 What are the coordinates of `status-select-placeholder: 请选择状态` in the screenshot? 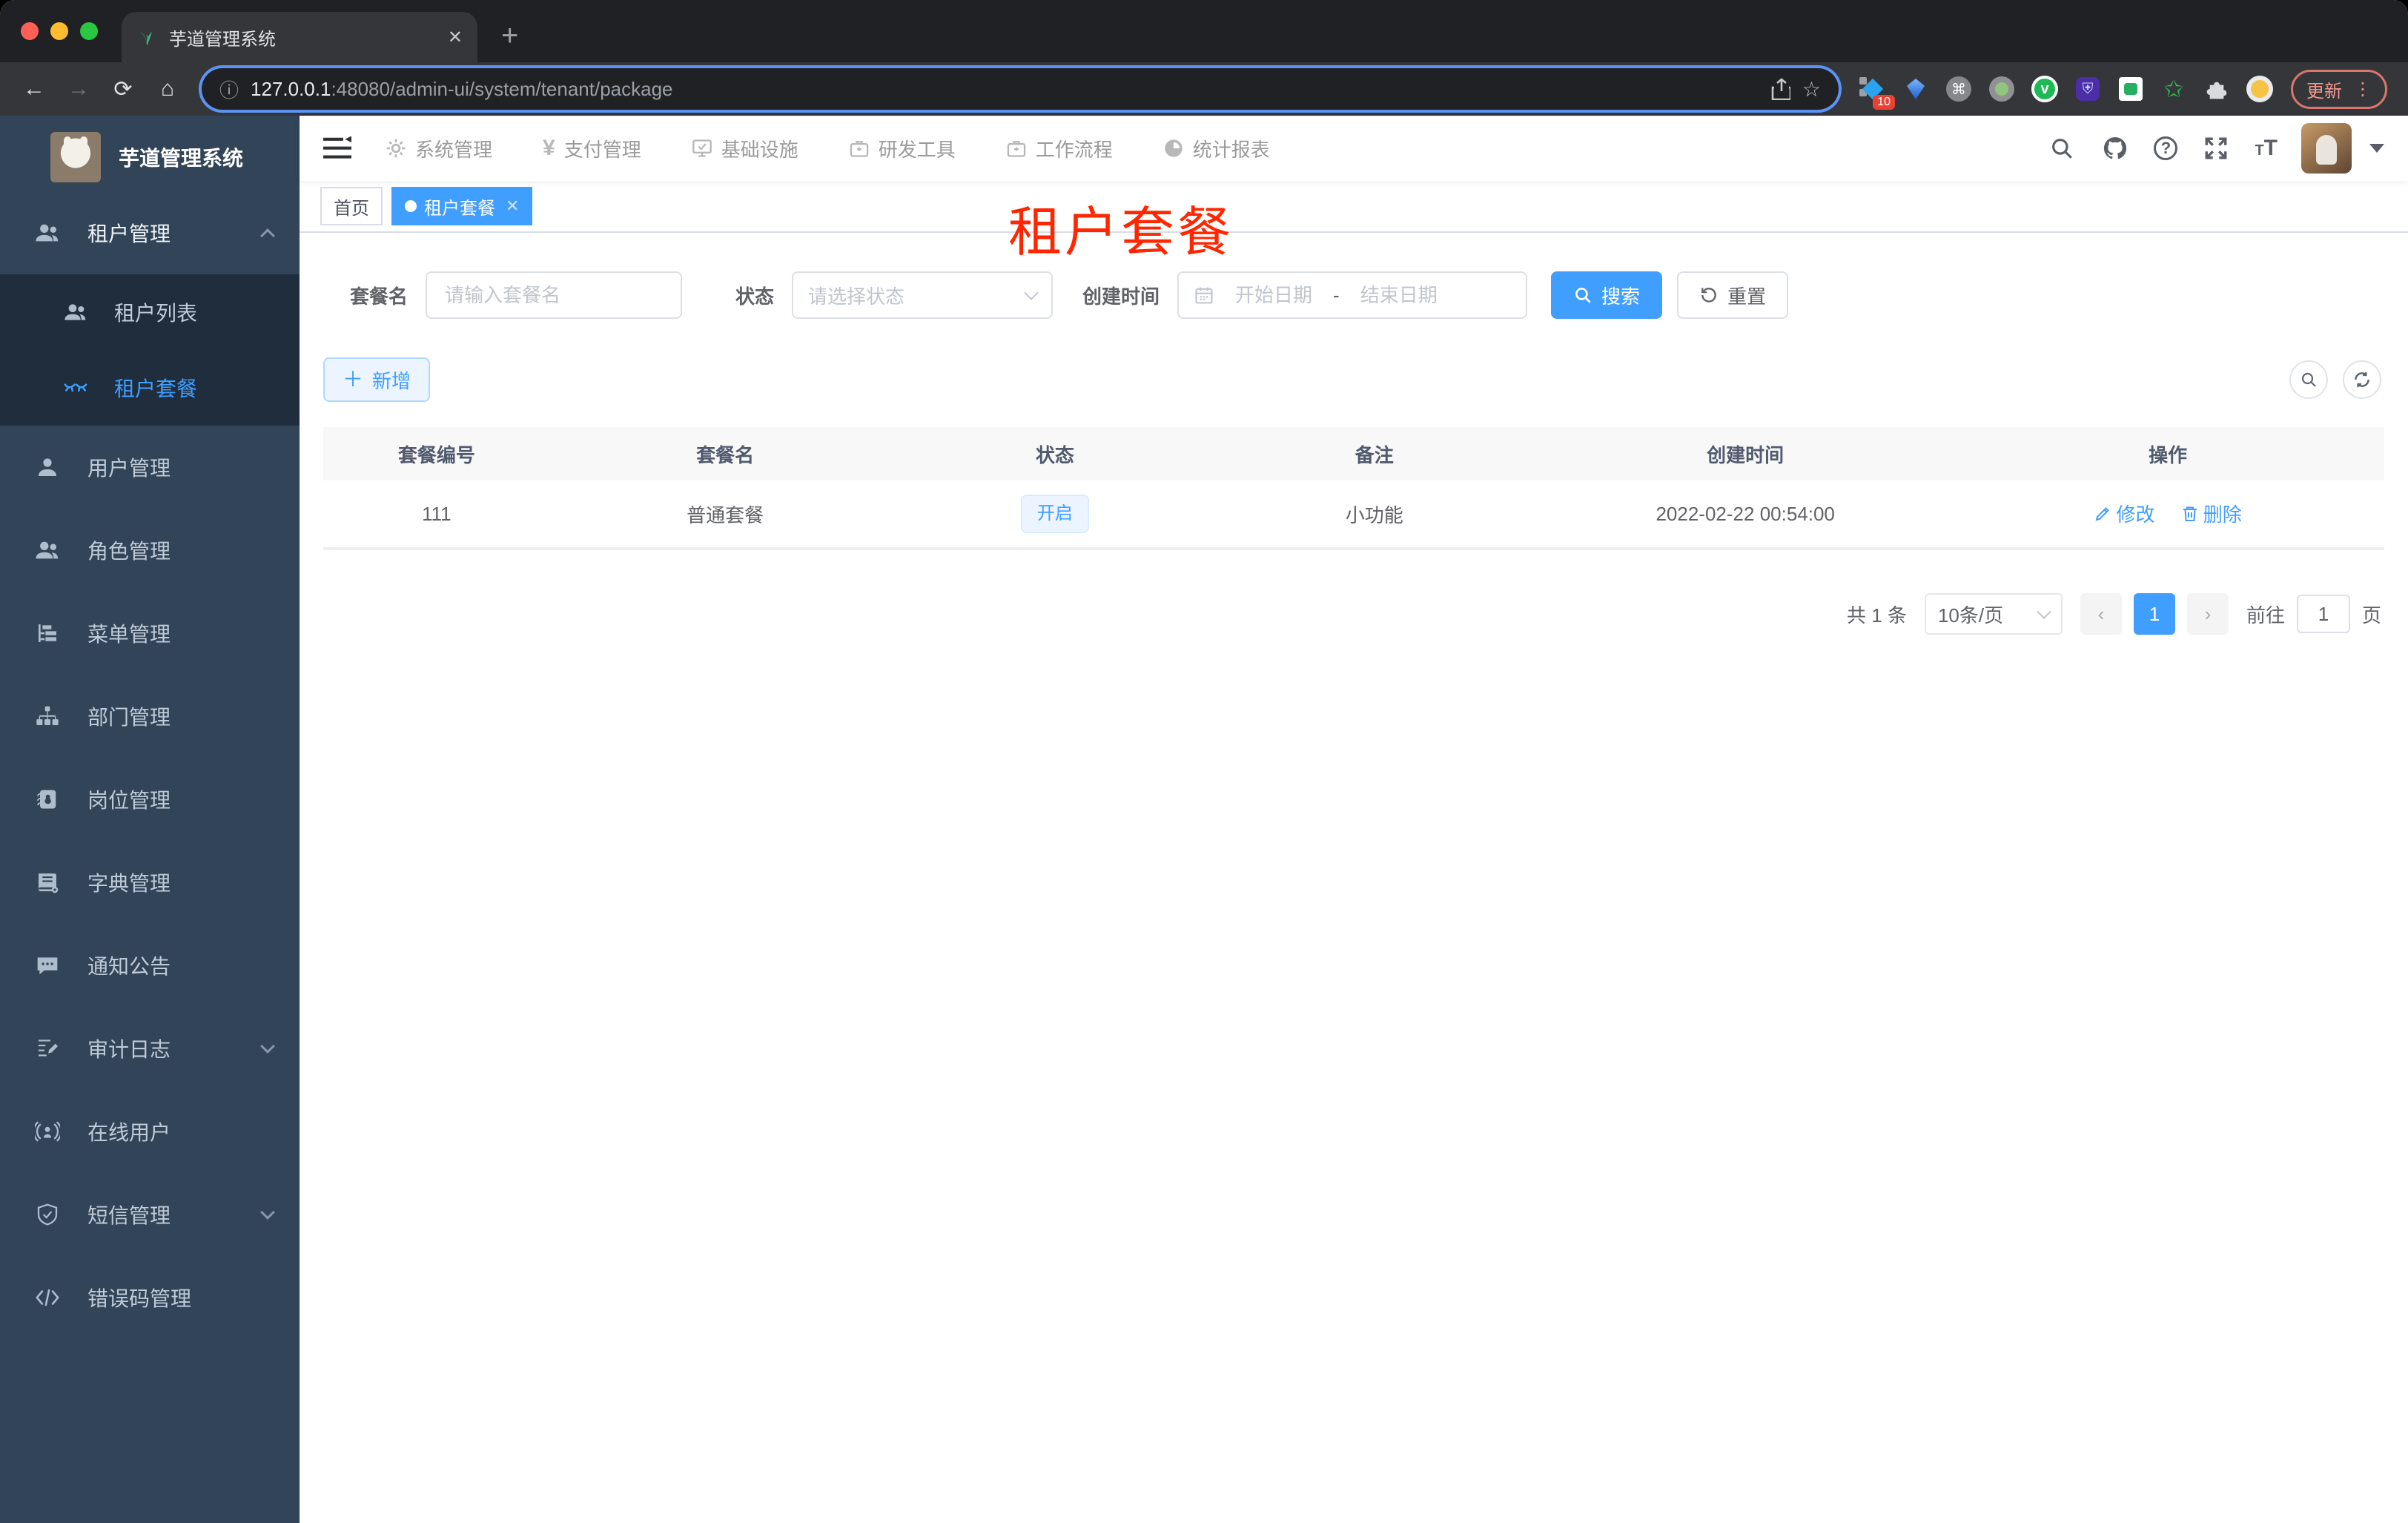 It's located at (856, 296).